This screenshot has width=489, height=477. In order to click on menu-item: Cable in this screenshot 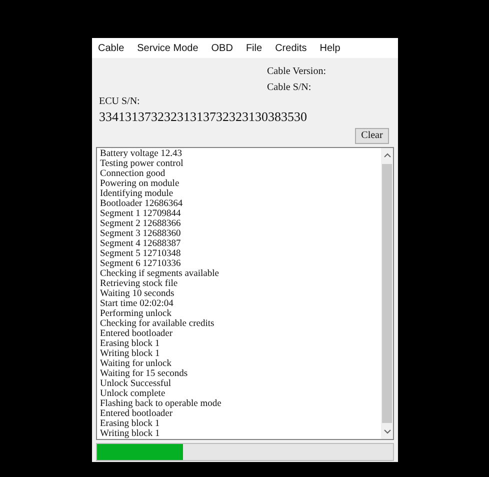, I will do `click(111, 48)`.